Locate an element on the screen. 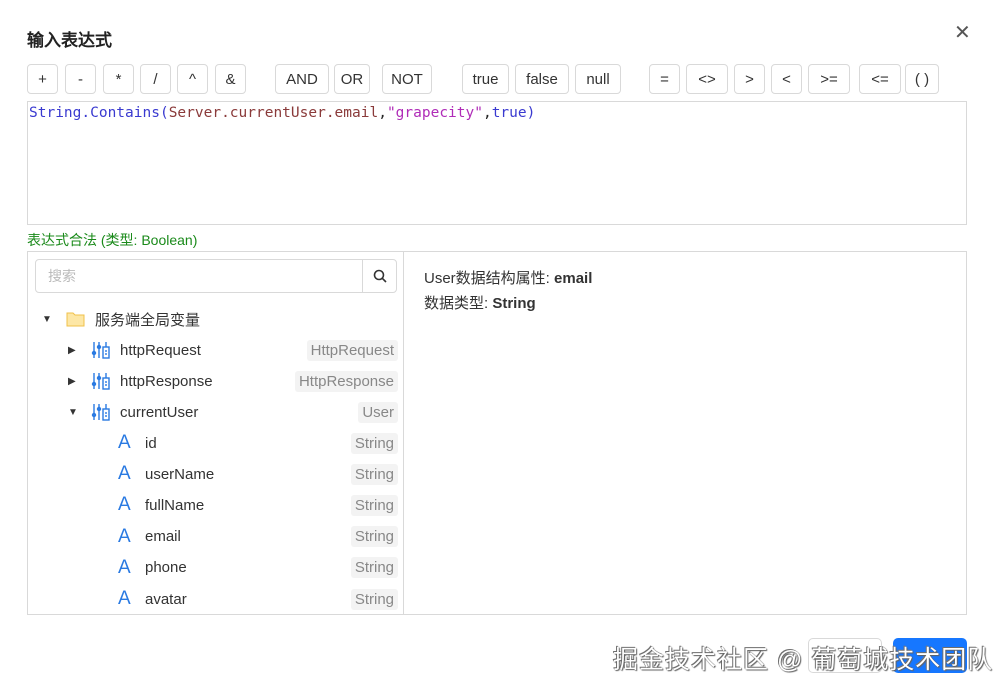 This screenshot has height=690, width=995. operator-button: ( ) is located at coordinates (922, 79).